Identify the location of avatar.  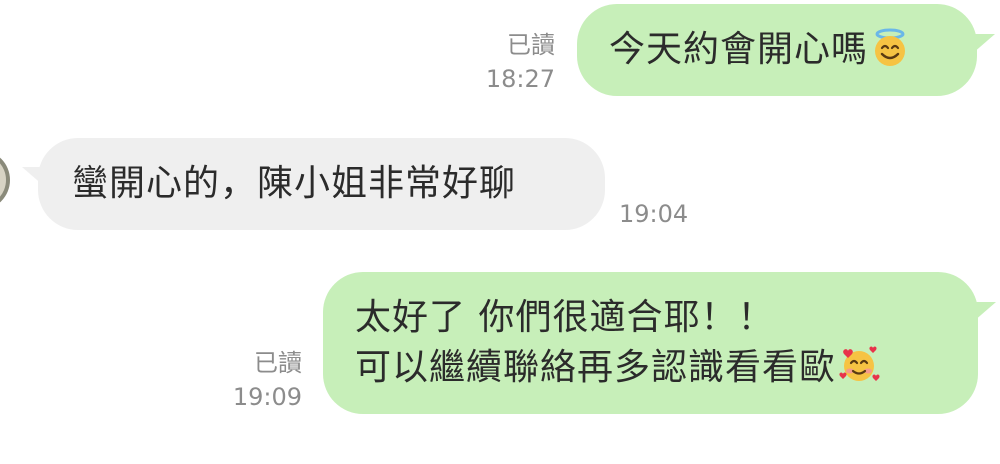
(5, 180).